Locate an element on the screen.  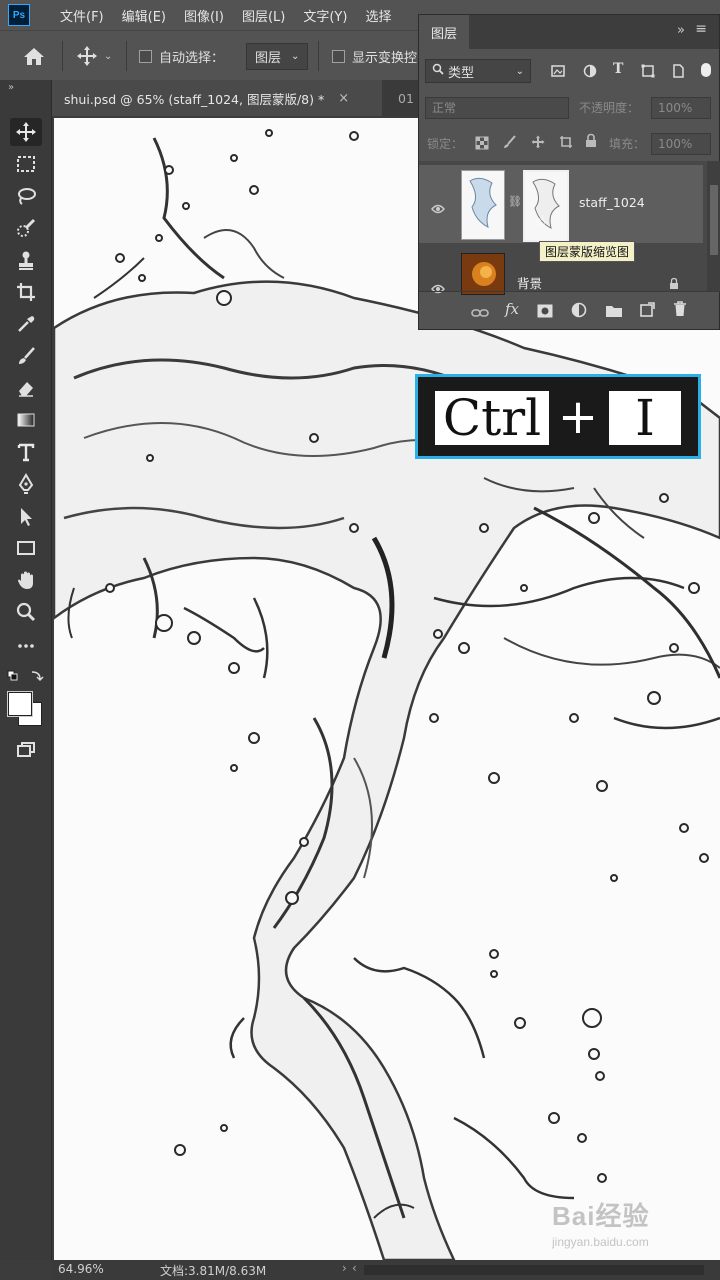
filter-type-icon: T is located at coordinates (618, 69).